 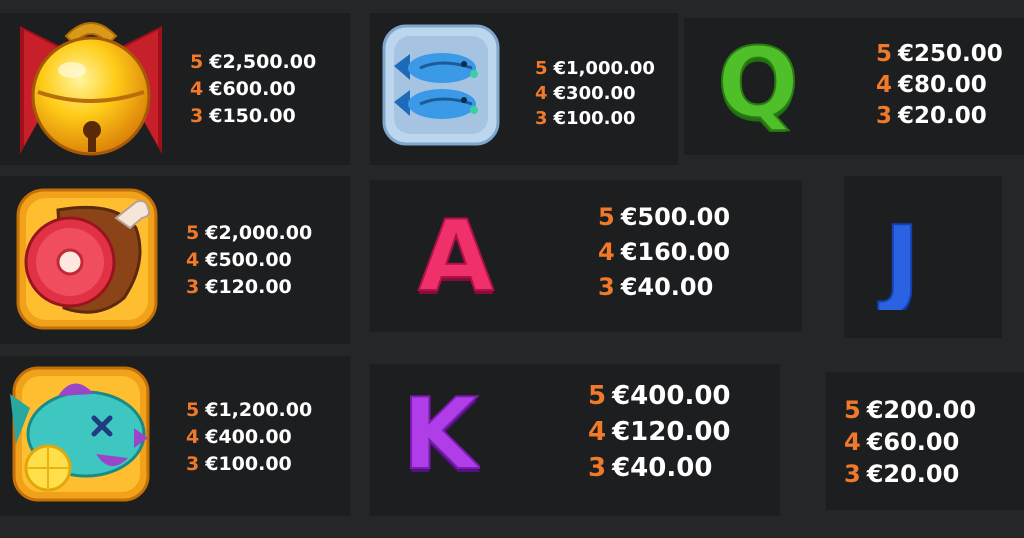 I want to click on pay-row: 4 €300.00, so click(x=595, y=93).